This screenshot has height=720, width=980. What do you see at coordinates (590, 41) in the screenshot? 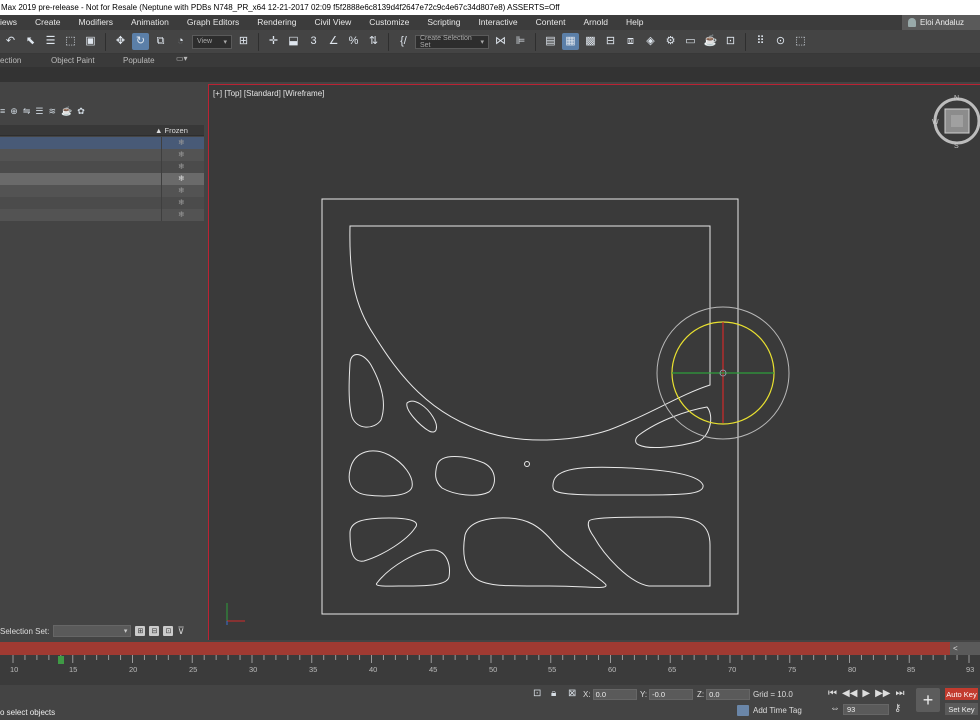
I see `toggle-ribbon-icon: ▩` at bounding box center [590, 41].